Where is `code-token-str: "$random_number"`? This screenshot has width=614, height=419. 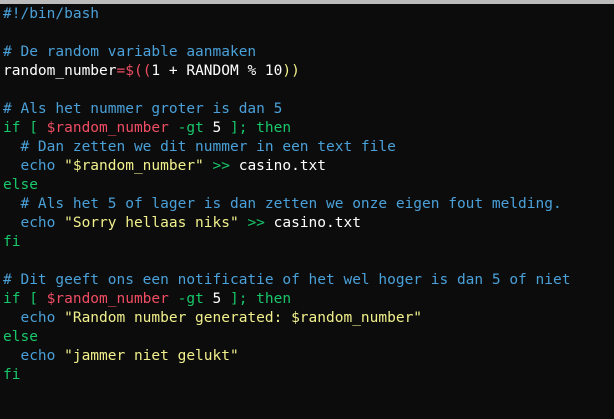
code-token-str: "$random_number" is located at coordinates (134, 166).